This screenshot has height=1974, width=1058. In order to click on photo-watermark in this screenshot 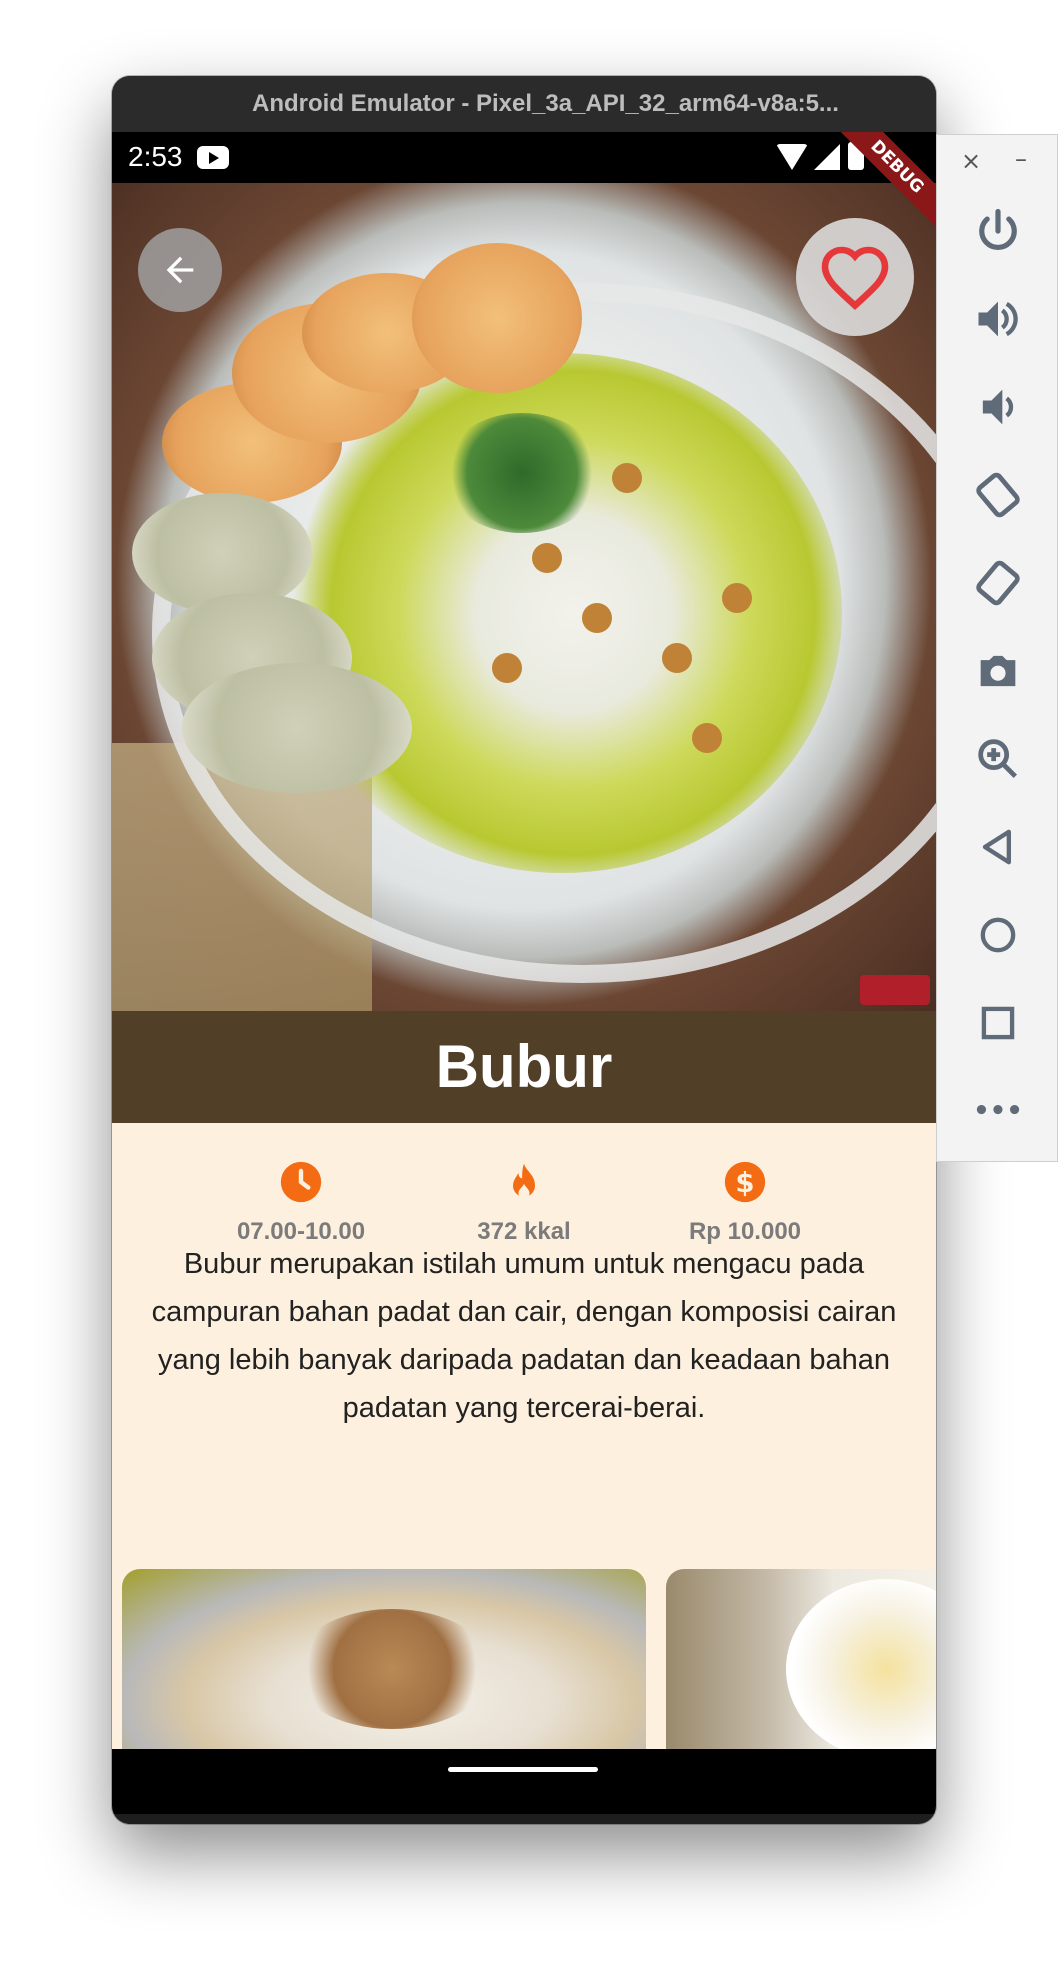, I will do `click(895, 990)`.